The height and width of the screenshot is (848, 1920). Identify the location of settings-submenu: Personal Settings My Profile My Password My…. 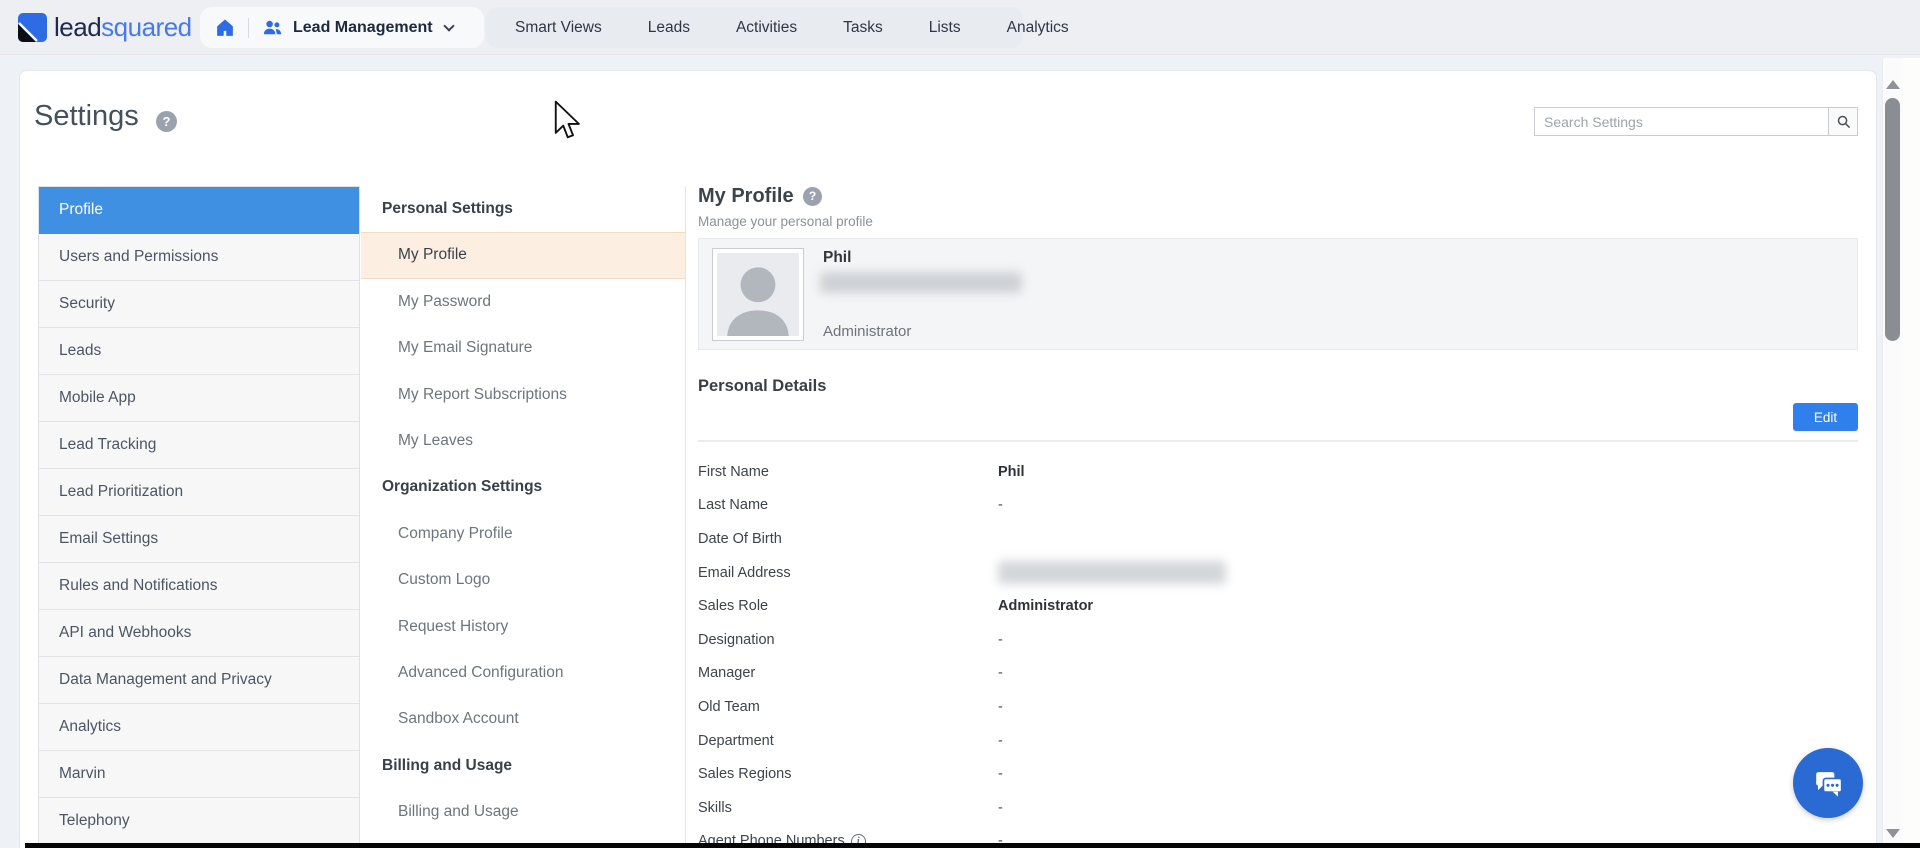
(523, 517).